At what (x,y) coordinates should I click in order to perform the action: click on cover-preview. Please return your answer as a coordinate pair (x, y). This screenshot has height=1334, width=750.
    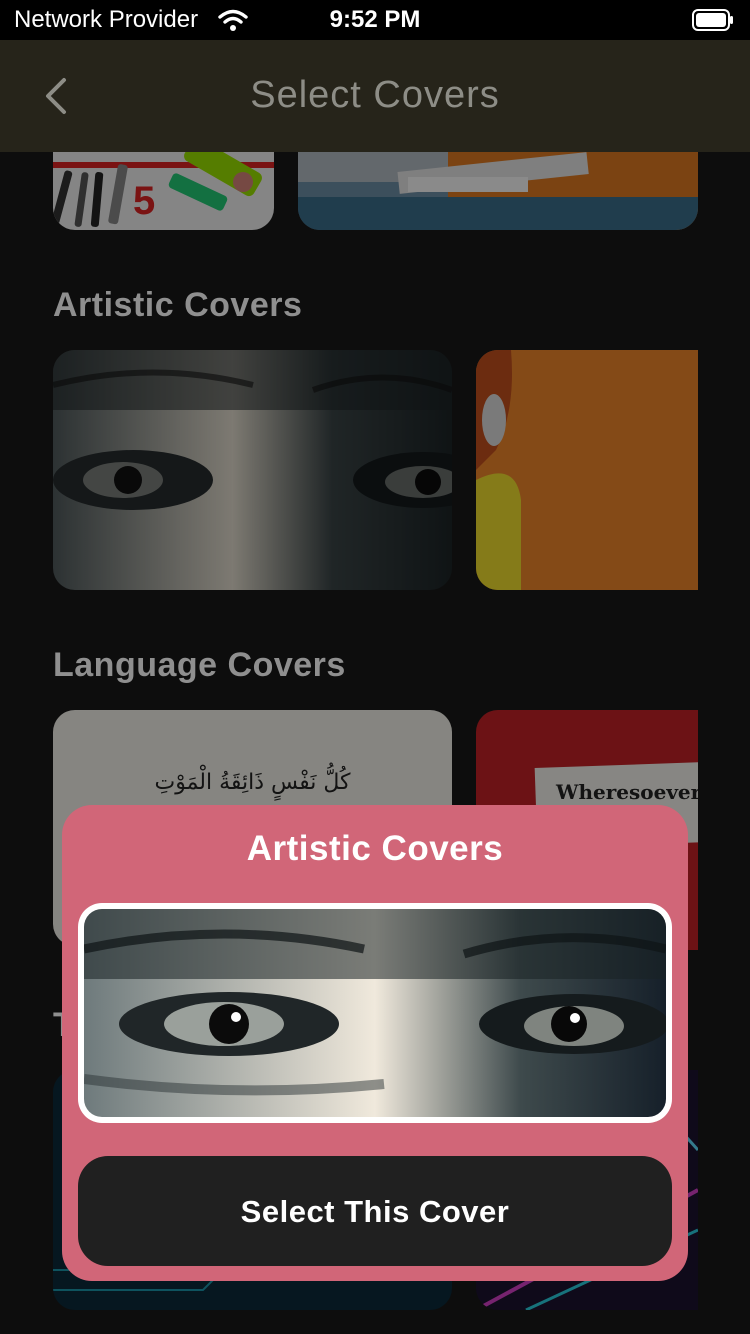
    Looking at the image, I should click on (375, 1013).